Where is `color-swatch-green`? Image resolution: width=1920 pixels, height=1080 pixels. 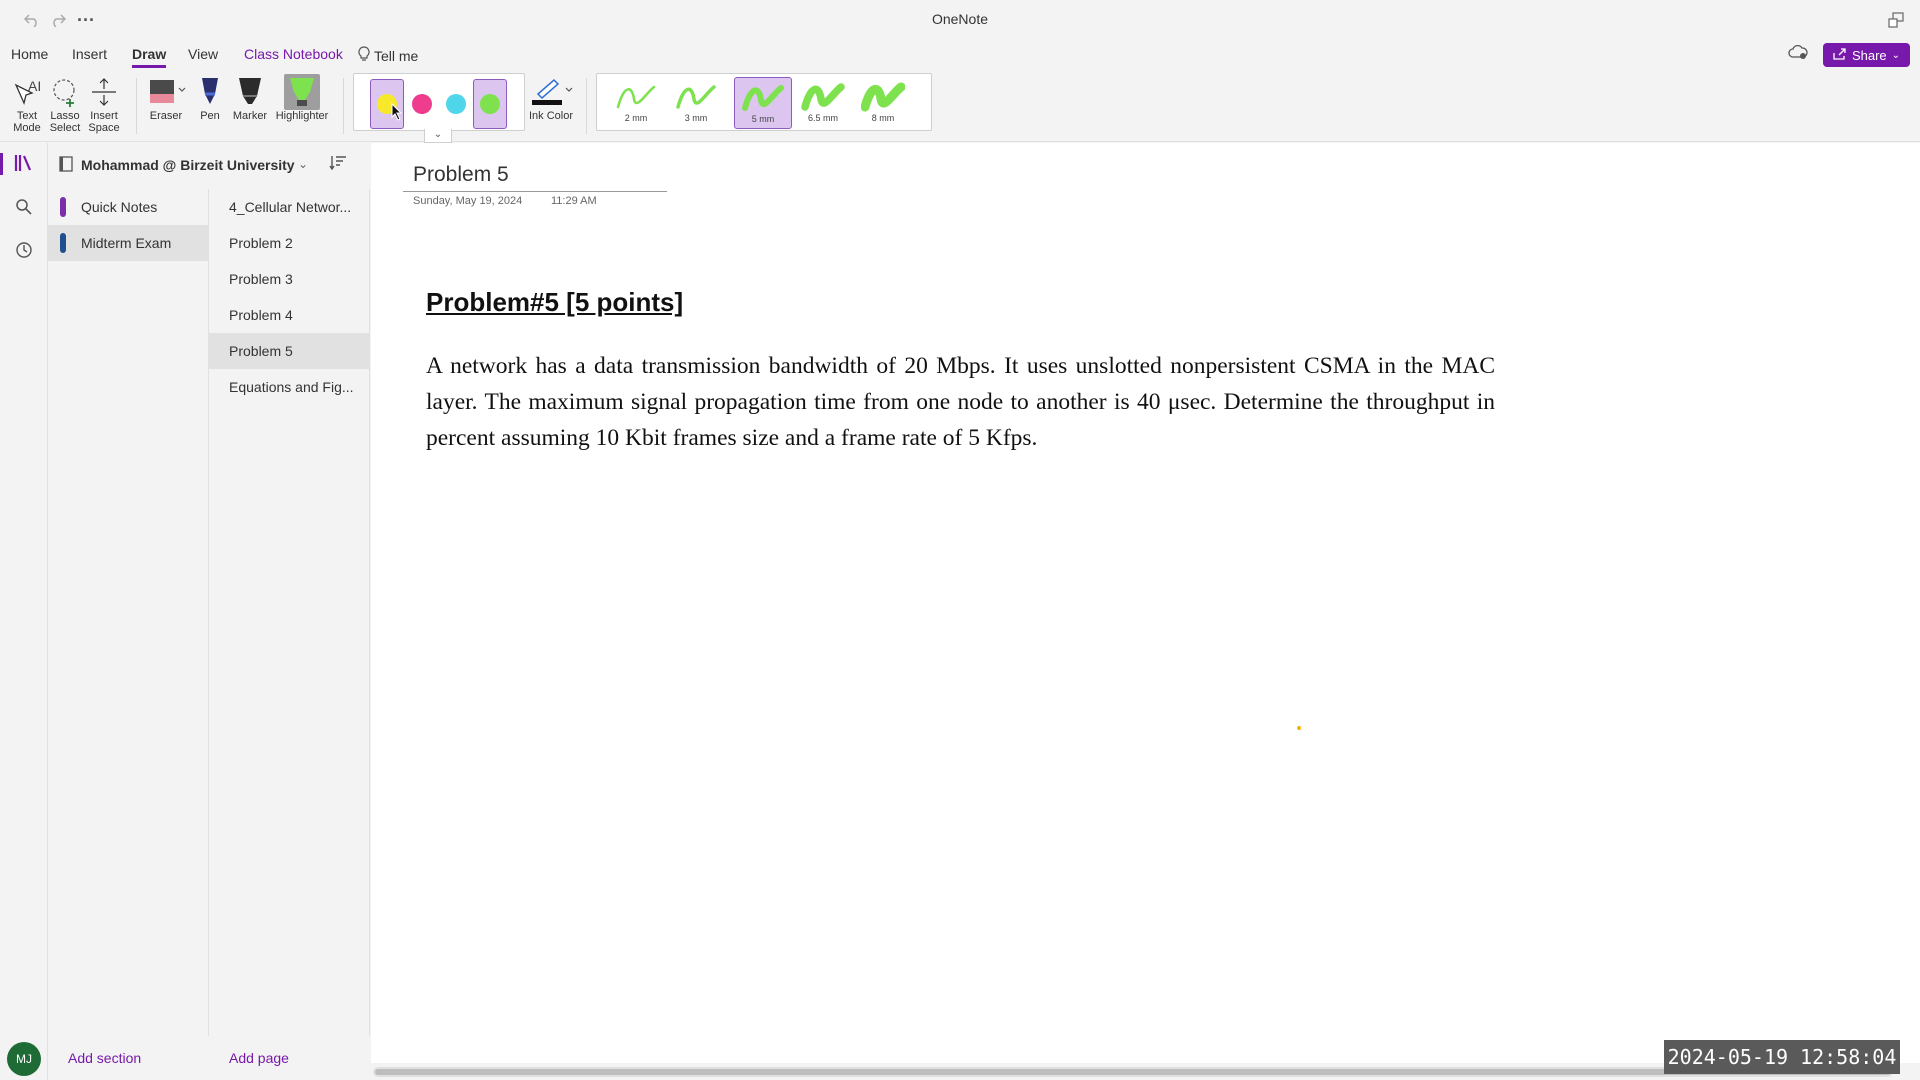
color-swatch-green is located at coordinates (490, 104).